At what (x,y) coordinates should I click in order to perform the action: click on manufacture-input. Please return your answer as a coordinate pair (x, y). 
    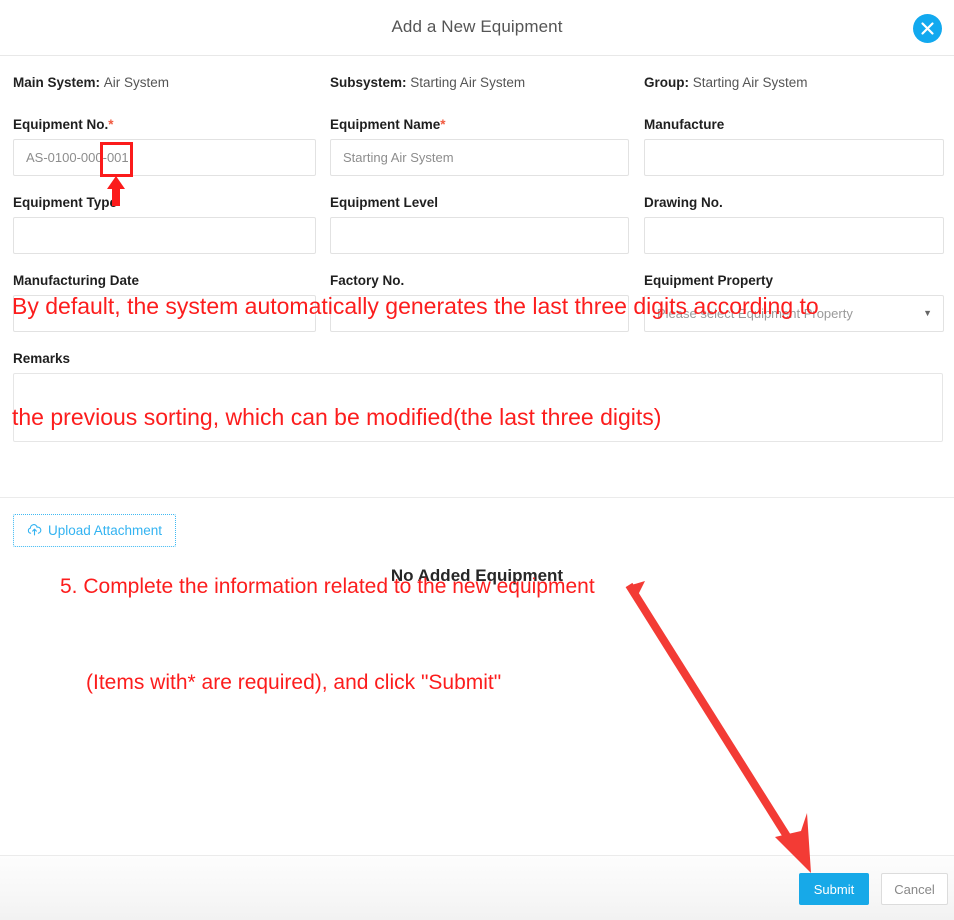
    Looking at the image, I should click on (794, 157).